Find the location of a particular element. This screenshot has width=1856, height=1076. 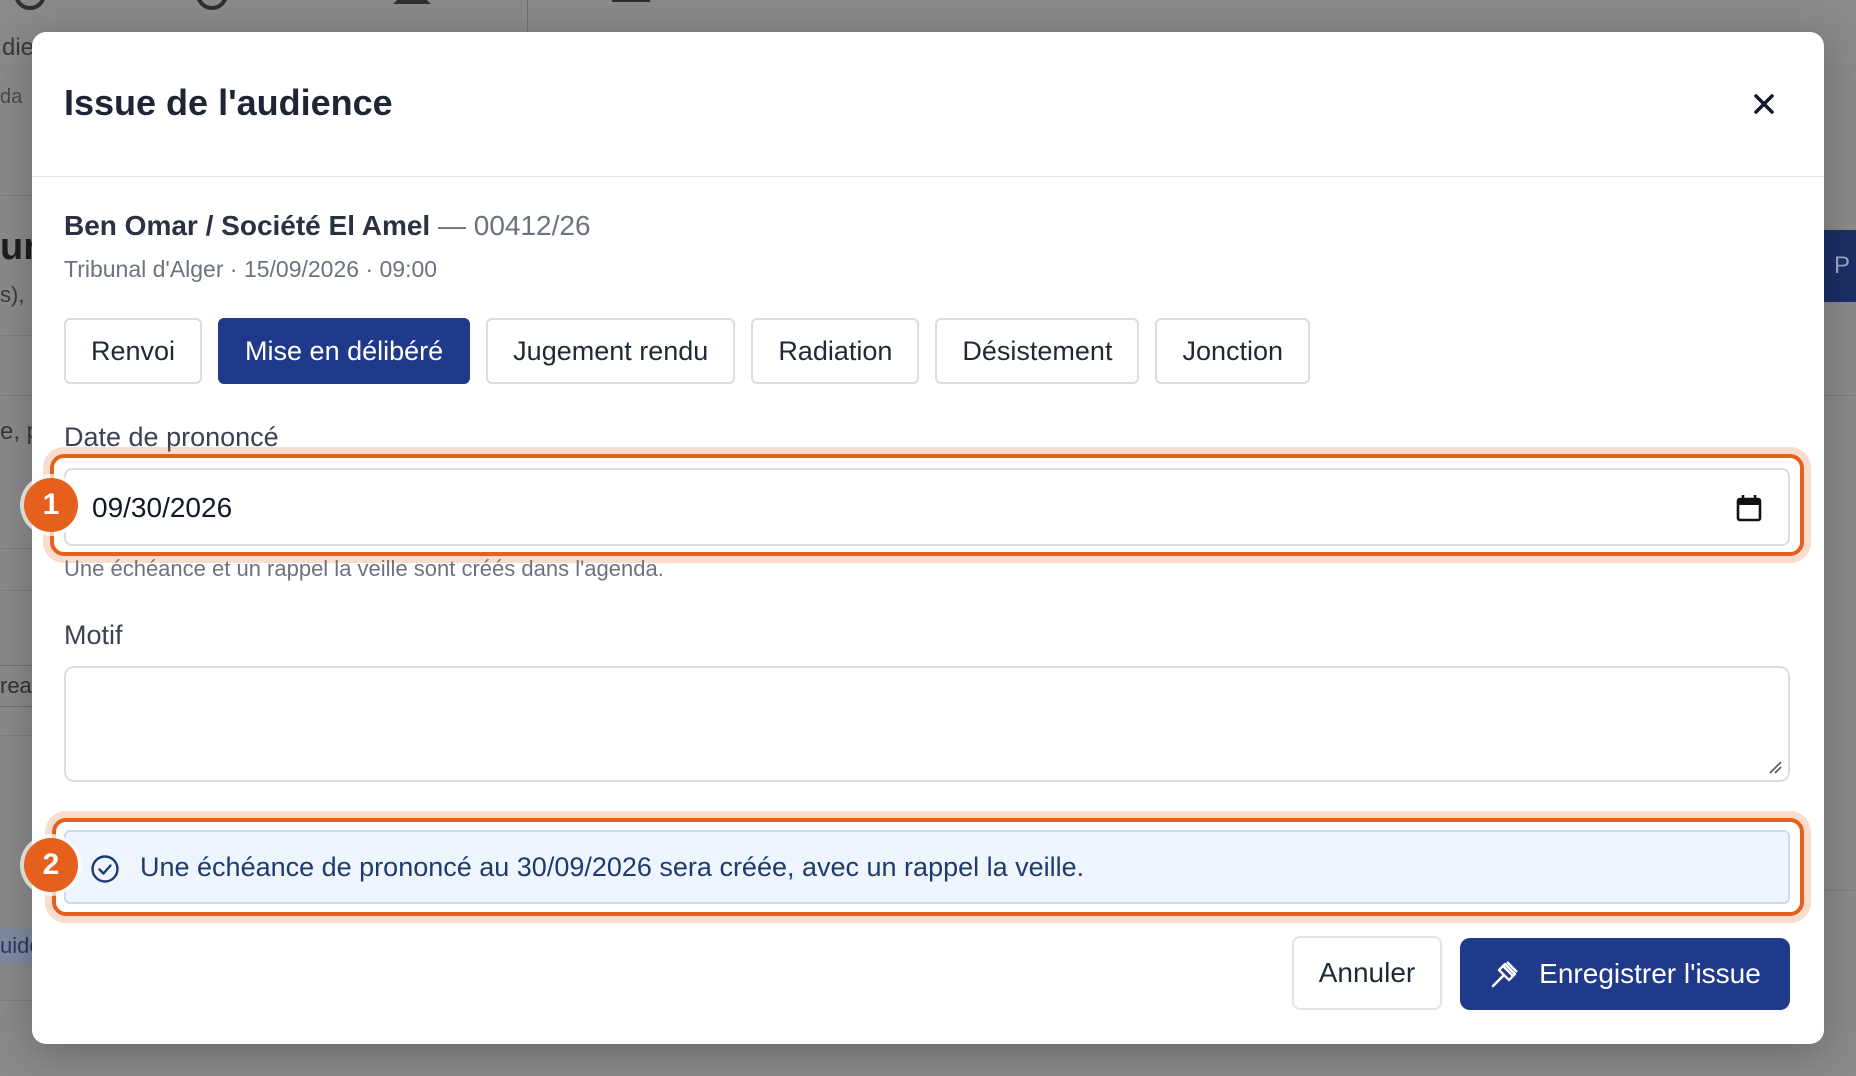

tab-mise-en-delibere: Mise en délibéré is located at coordinates (344, 351).